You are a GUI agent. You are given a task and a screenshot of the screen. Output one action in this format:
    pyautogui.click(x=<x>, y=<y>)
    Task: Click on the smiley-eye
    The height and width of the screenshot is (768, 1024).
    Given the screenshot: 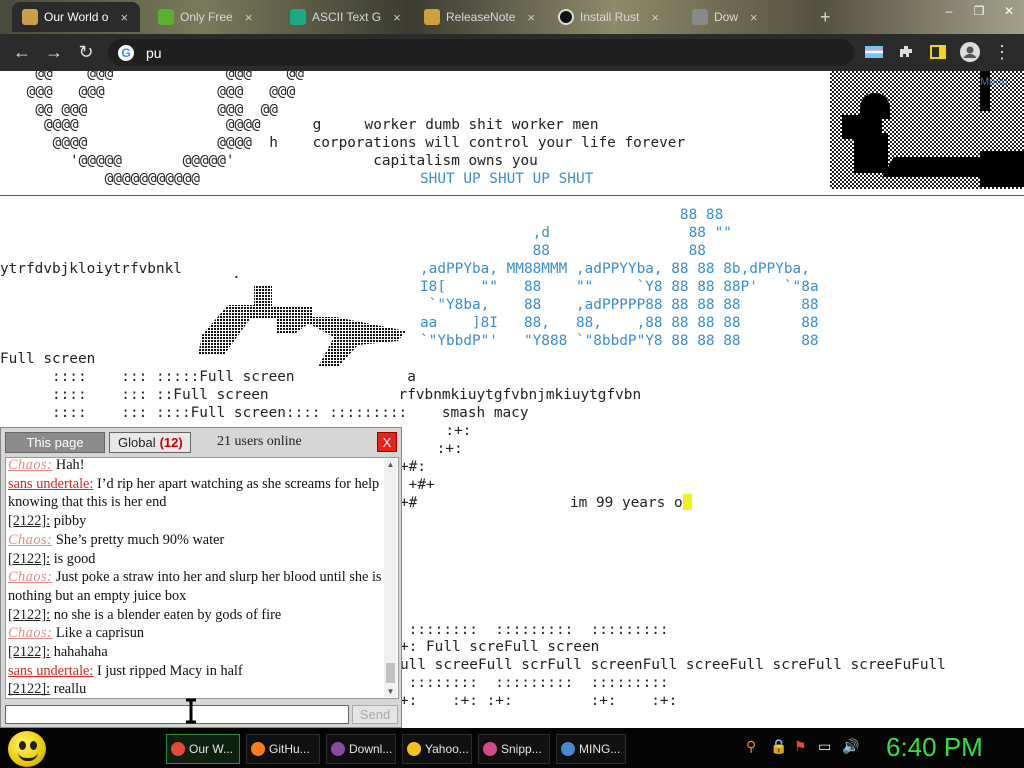 What is the action you would take?
    pyautogui.click(x=22, y=745)
    